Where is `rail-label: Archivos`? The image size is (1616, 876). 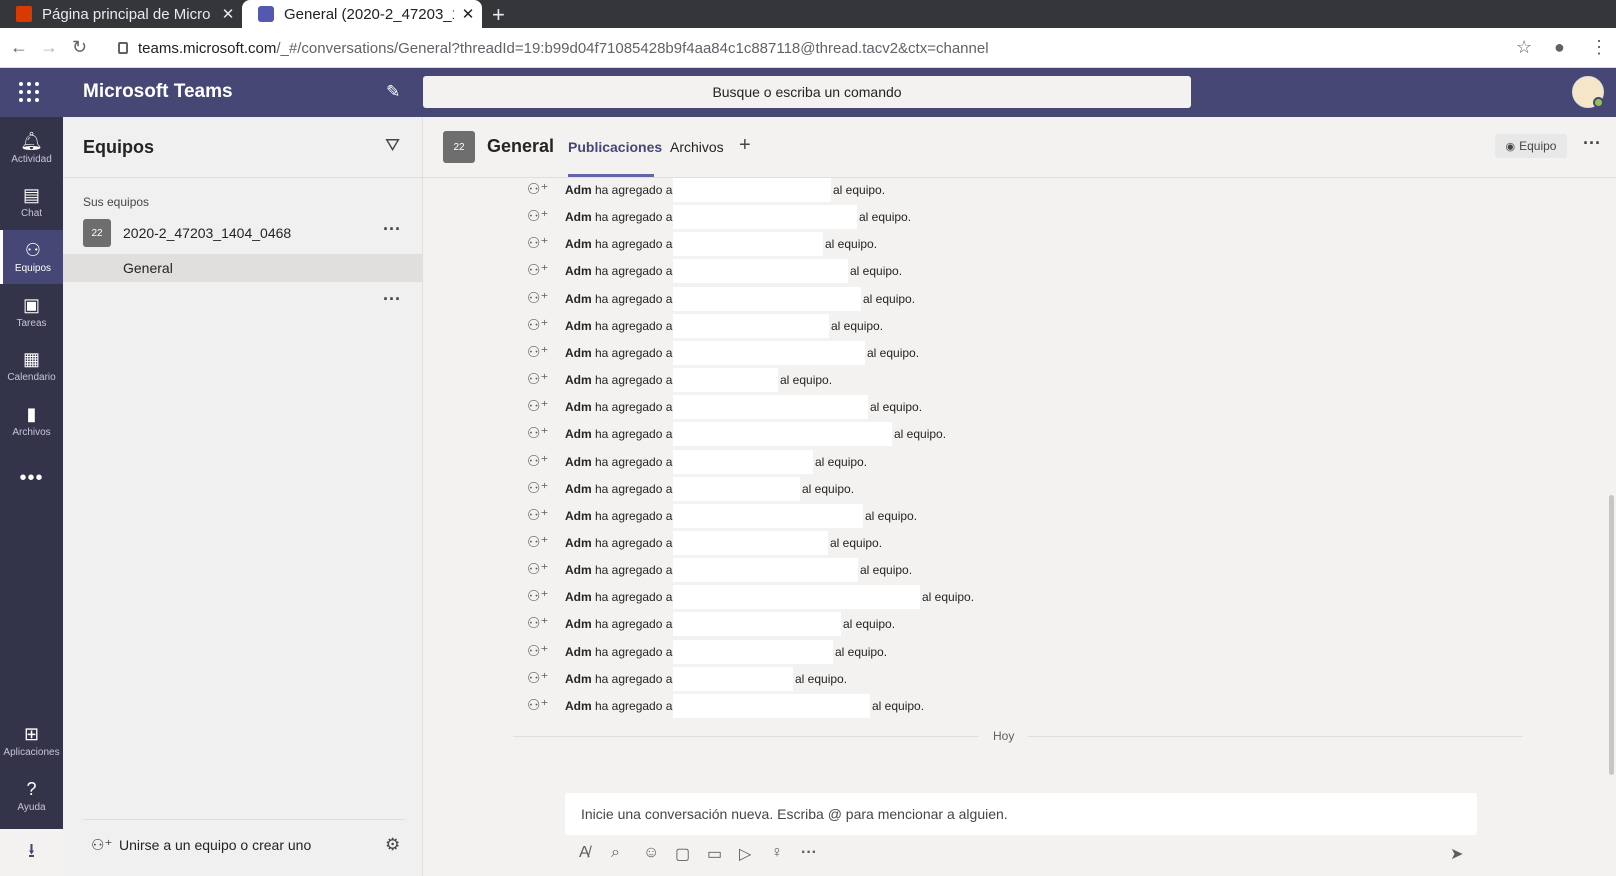 rail-label: Archivos is located at coordinates (31, 432).